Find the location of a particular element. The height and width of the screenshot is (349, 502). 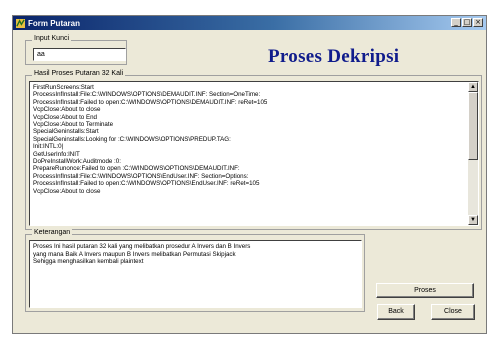

log-line: Init:INTL:0| is located at coordinates (48, 147).